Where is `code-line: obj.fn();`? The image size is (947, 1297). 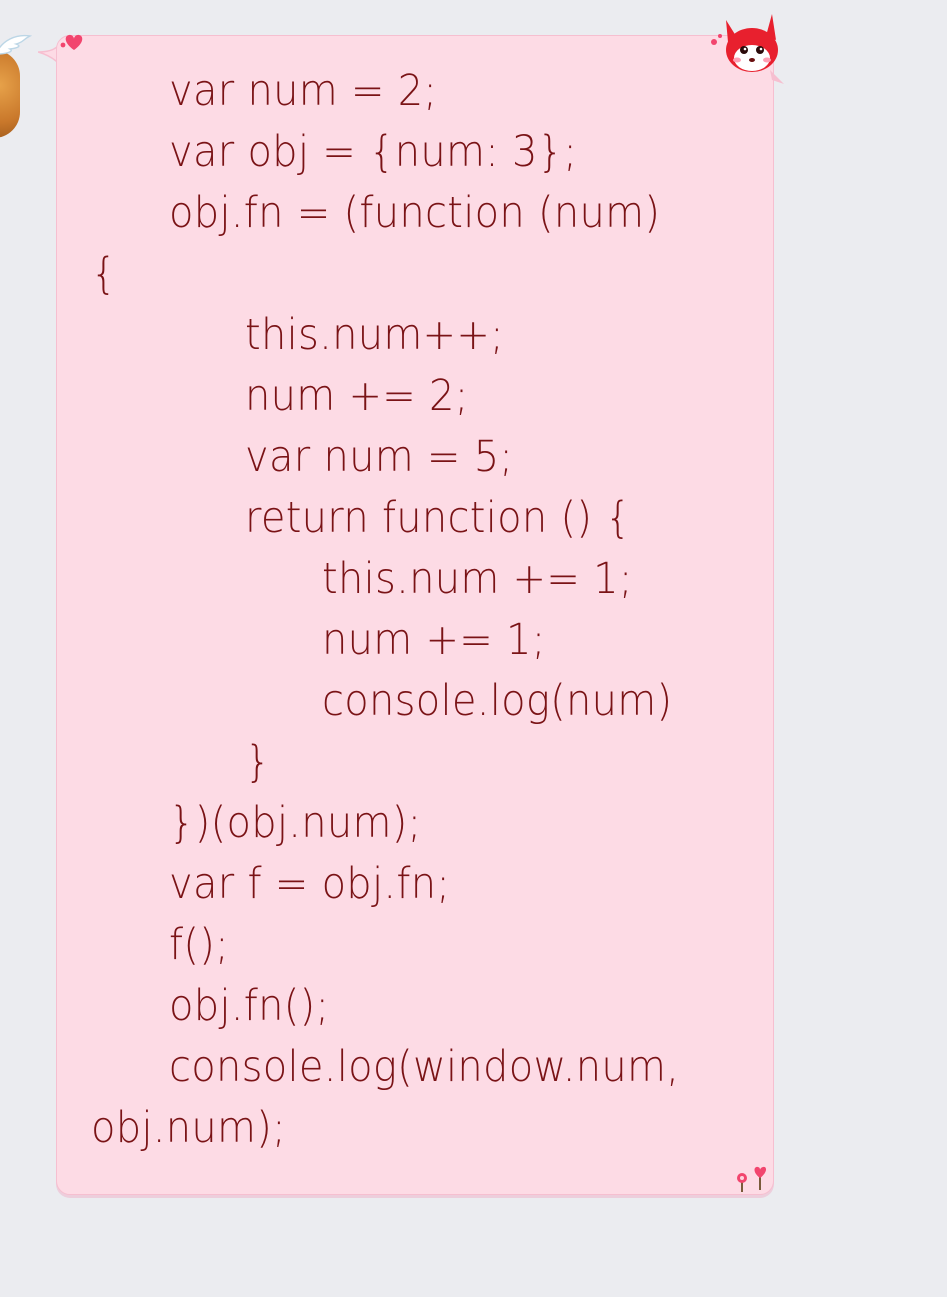 code-line: obj.fn(); is located at coordinates (249, 1006).